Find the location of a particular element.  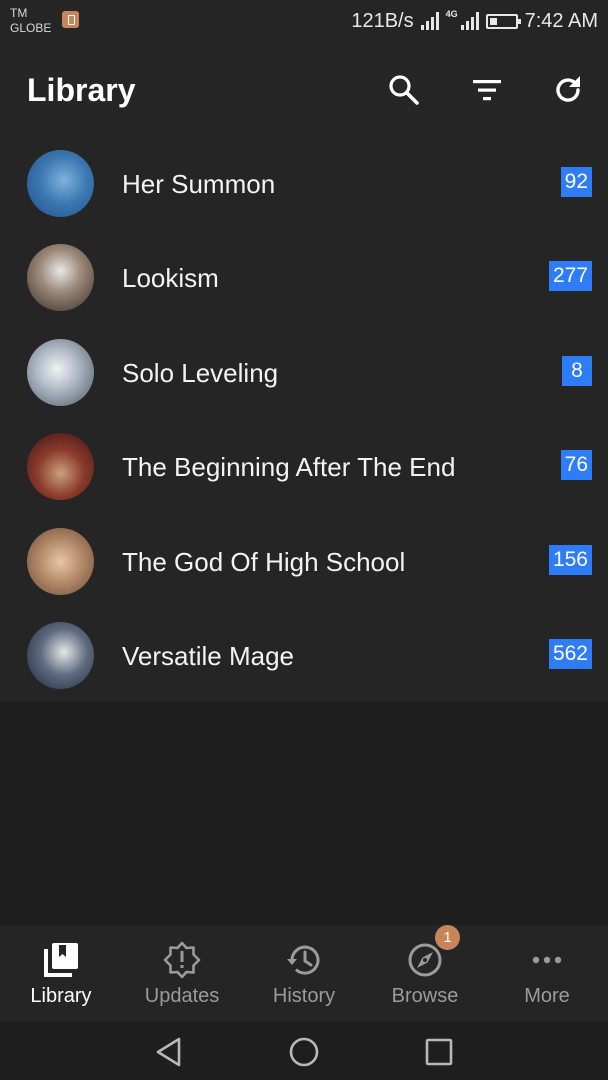

net-speed: 121B/s is located at coordinates (382, 20).